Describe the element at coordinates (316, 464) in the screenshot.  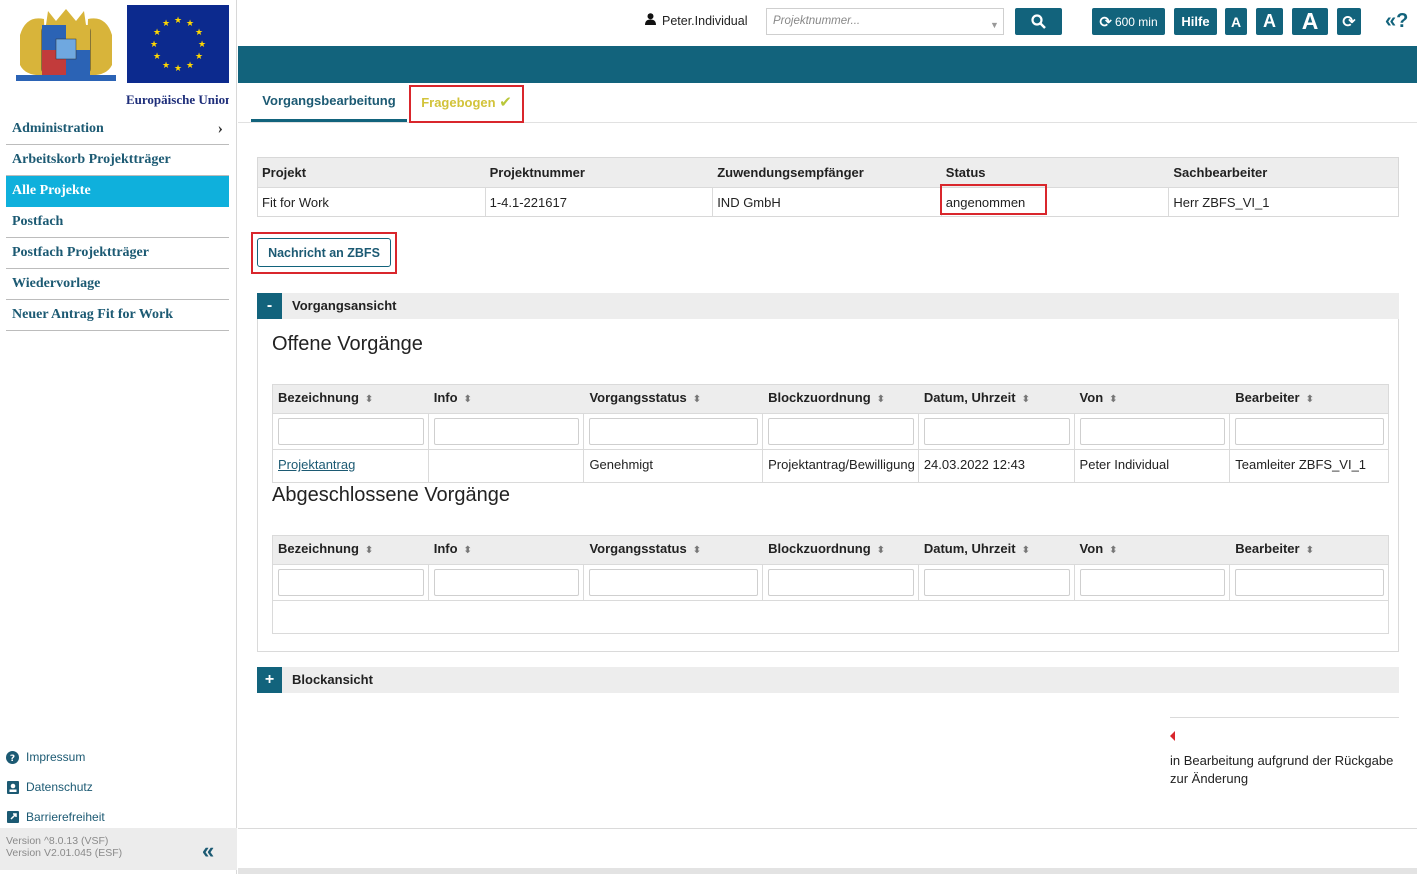
I see `projektantrag-link: Projektantrag` at that location.